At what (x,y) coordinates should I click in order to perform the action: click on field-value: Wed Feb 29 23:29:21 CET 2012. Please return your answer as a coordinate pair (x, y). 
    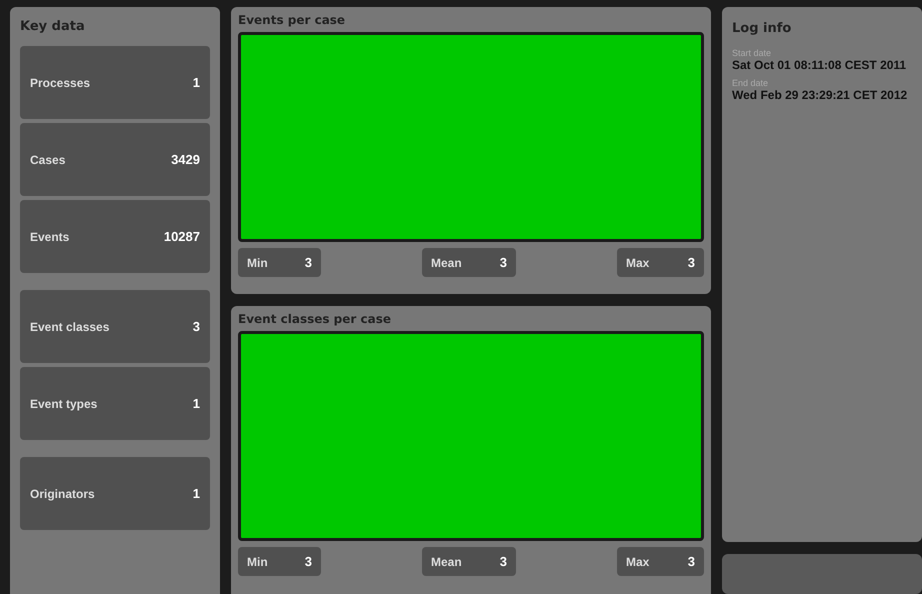
    Looking at the image, I should click on (820, 95).